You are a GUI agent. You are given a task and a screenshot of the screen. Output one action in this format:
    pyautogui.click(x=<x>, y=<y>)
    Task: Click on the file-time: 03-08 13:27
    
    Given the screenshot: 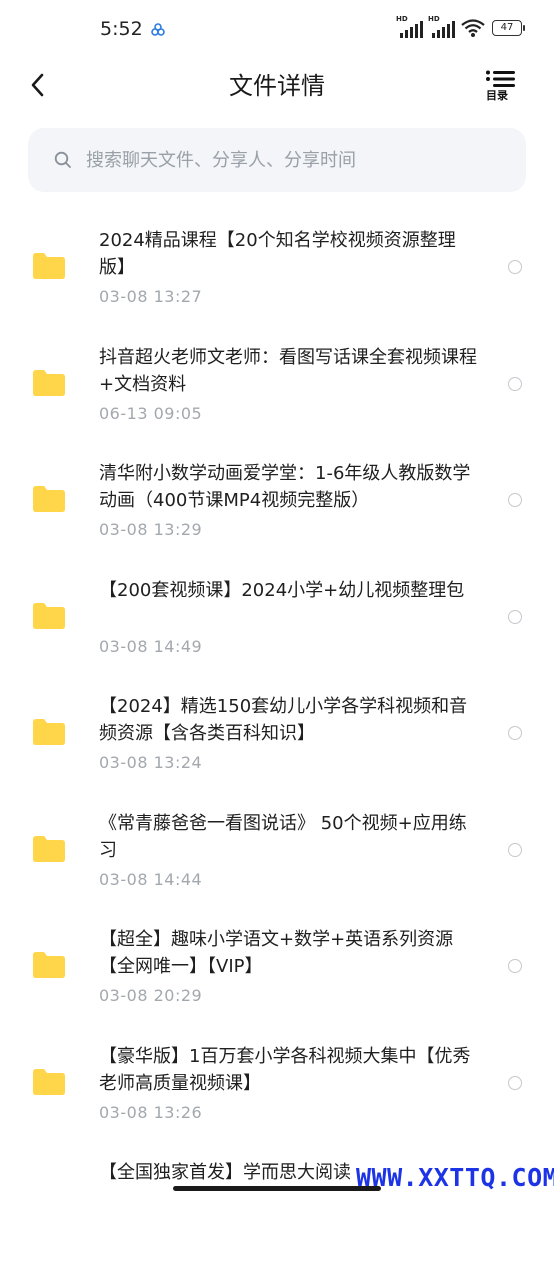 What is the action you would take?
    pyautogui.click(x=151, y=296)
    